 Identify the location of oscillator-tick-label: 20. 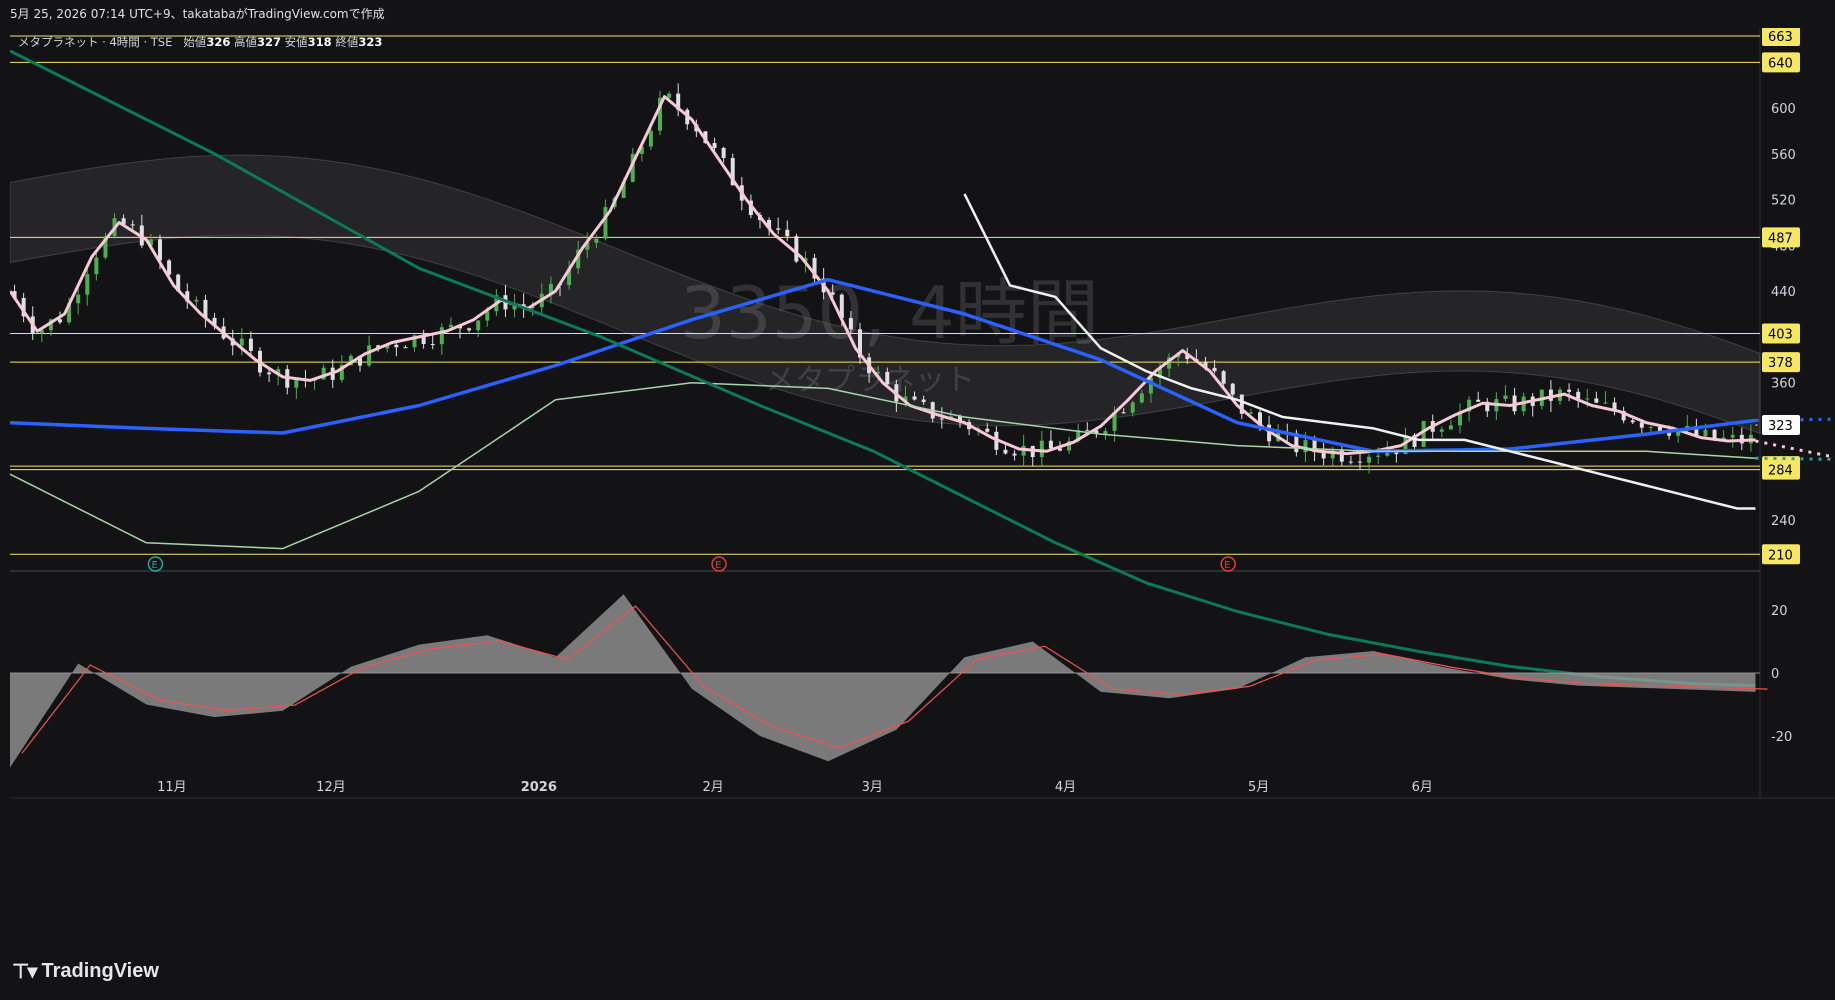
(1779, 611).